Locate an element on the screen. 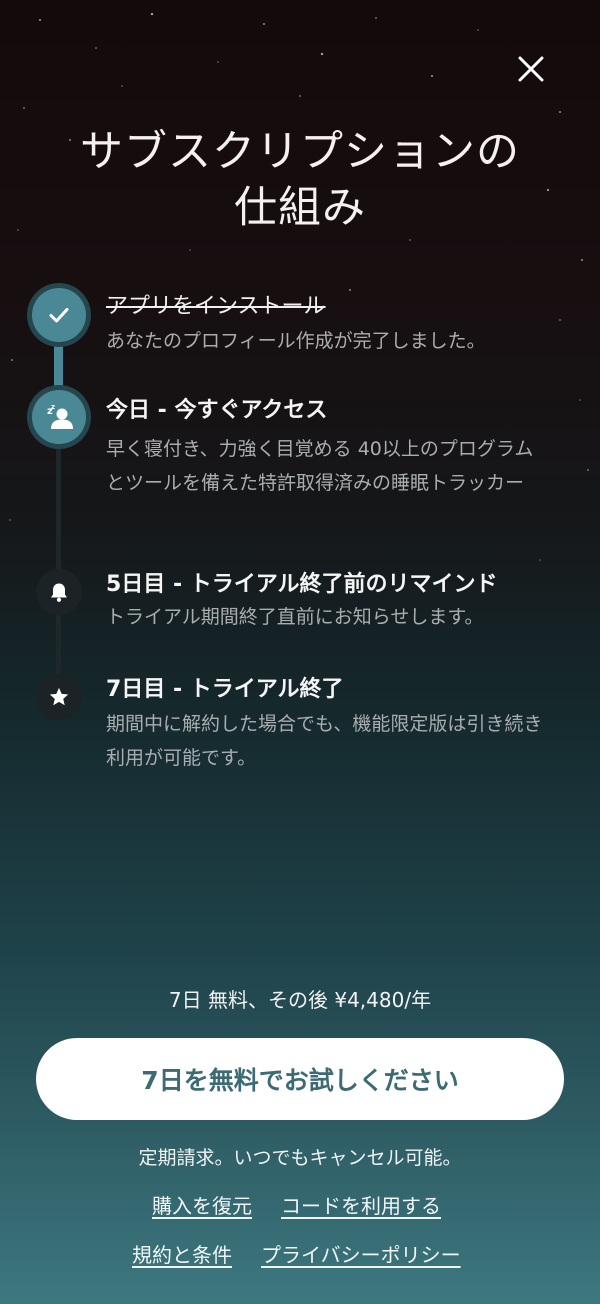 The height and width of the screenshot is (1304, 600). close-button is located at coordinates (531, 69).